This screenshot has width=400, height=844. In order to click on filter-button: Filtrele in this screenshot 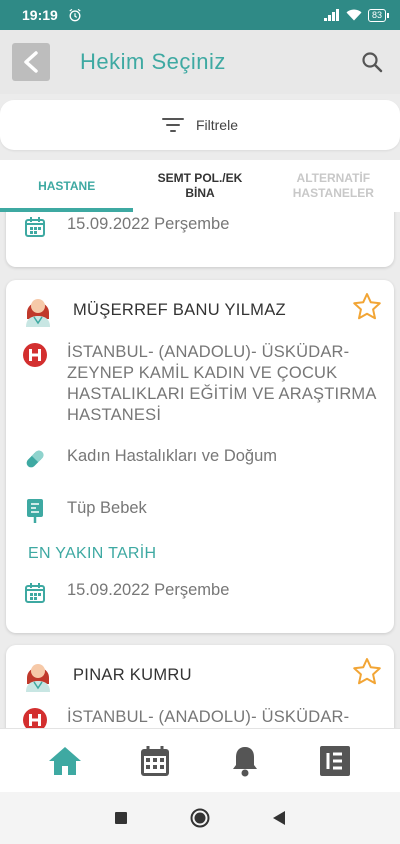, I will do `click(200, 125)`.